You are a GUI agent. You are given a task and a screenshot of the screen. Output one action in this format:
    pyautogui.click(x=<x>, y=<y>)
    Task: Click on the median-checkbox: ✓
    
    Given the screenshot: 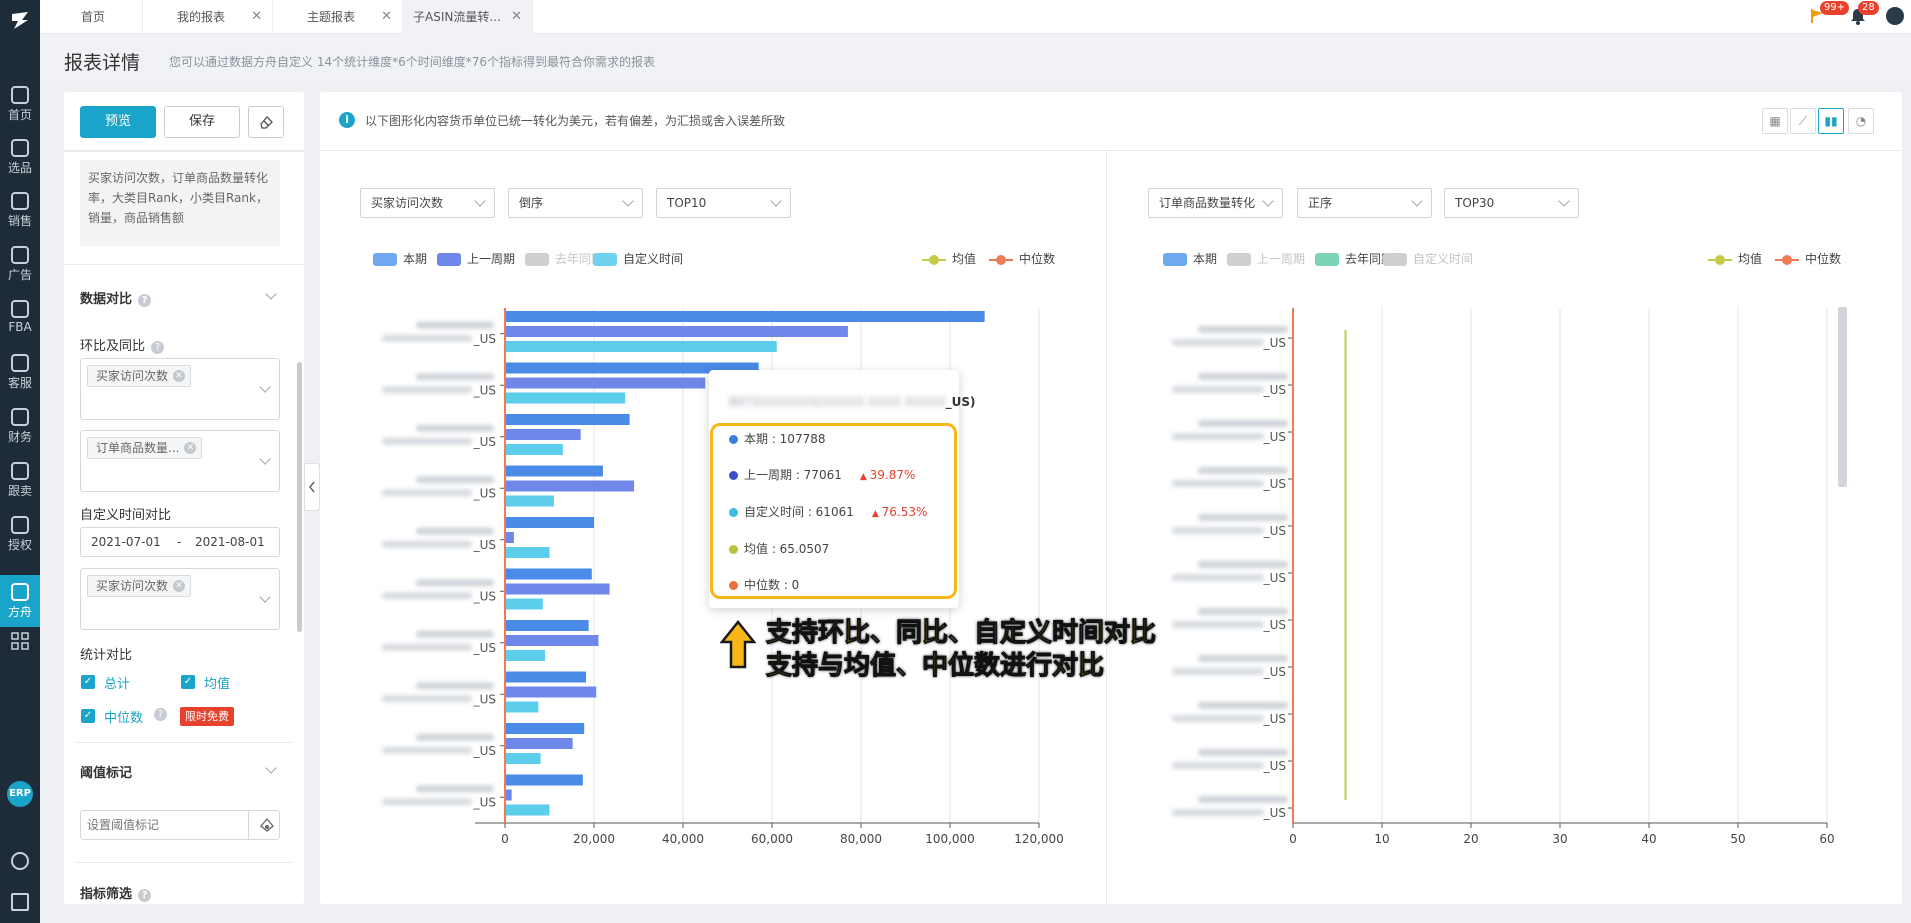 What is the action you would take?
    pyautogui.click(x=88, y=716)
    